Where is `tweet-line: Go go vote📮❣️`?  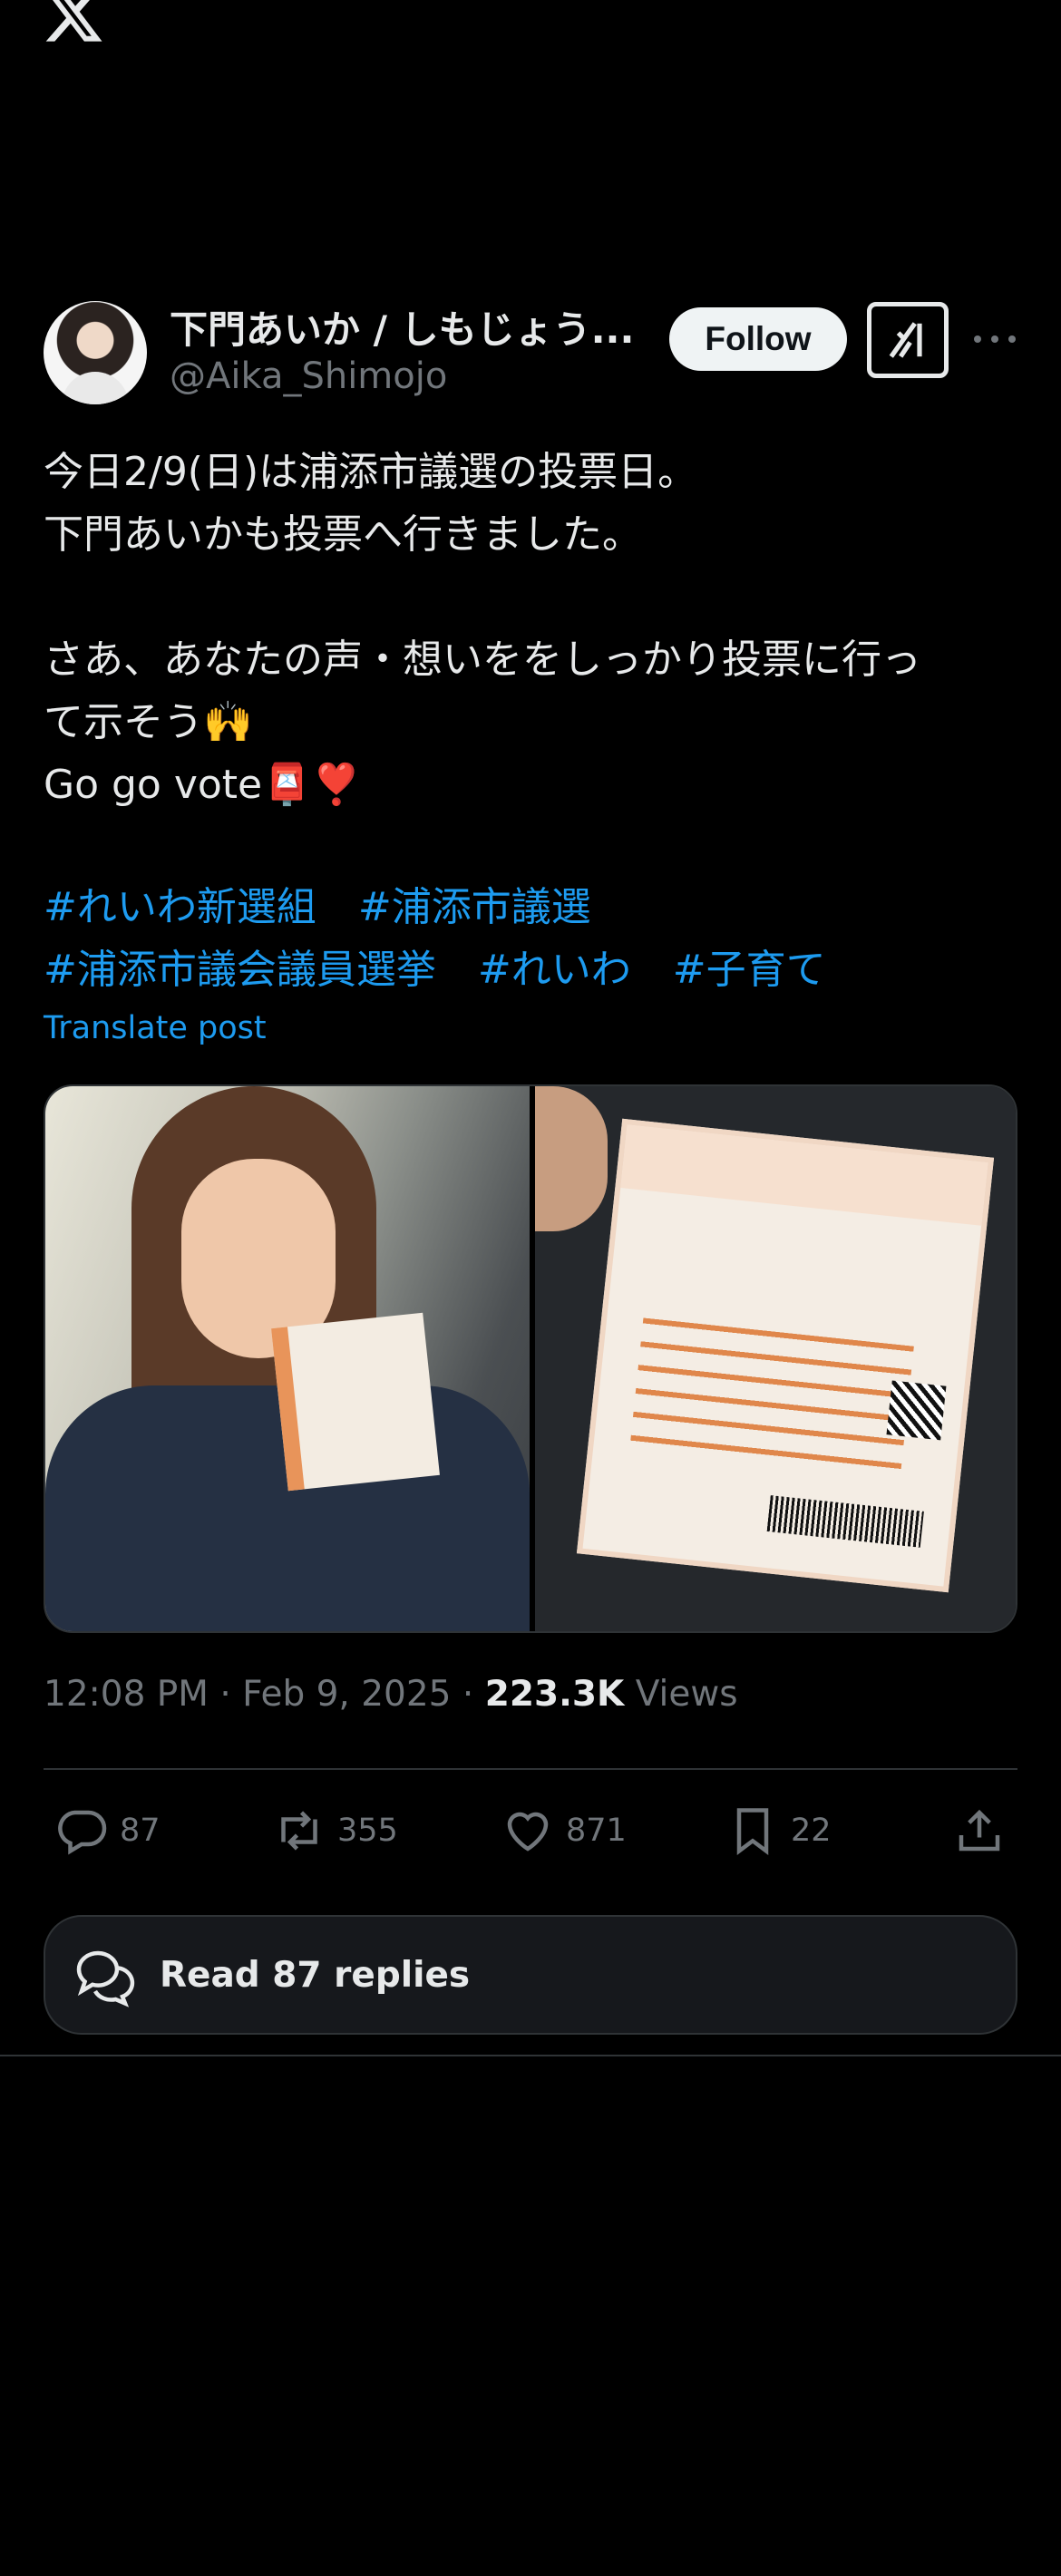 tweet-line: Go go vote📮❣️ is located at coordinates (203, 785).